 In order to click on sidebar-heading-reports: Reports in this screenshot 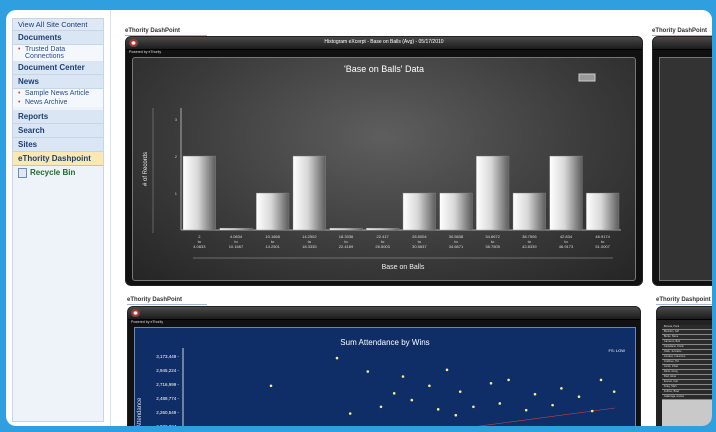, I will do `click(58, 117)`.